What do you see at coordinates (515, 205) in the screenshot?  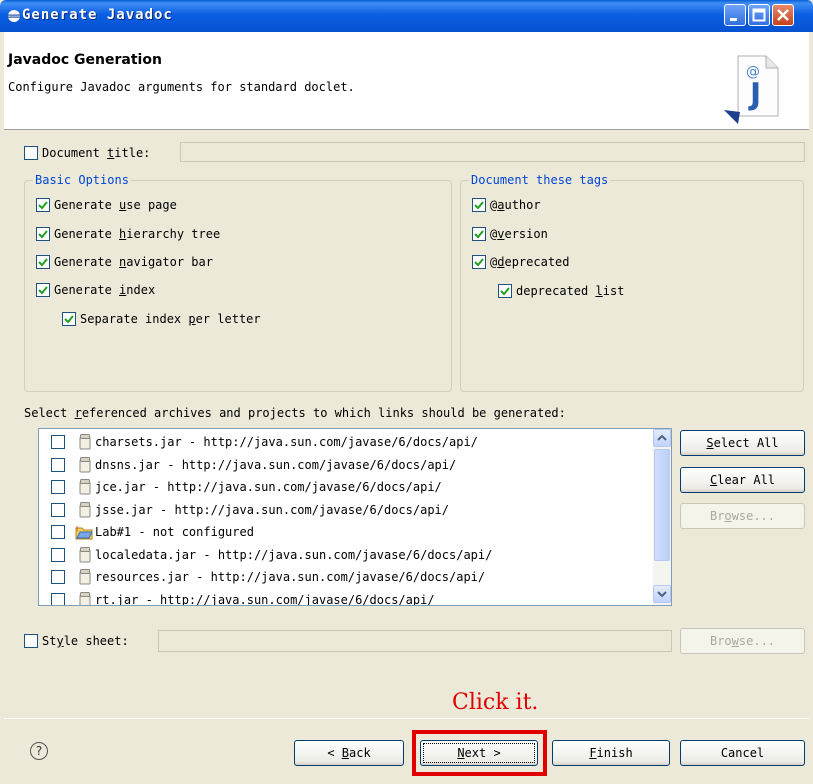 I see `tag-author-label: @author` at bounding box center [515, 205].